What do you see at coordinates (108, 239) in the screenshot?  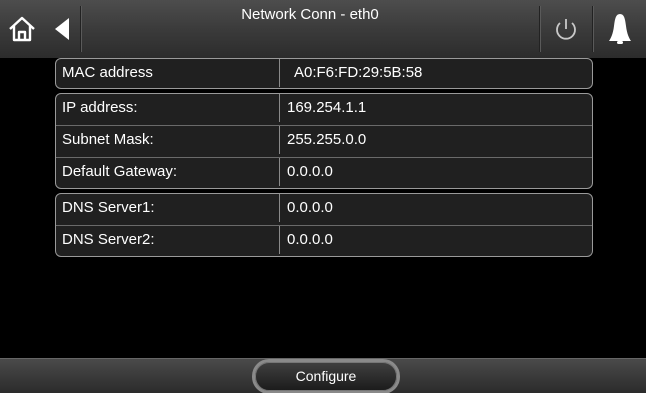 I see `dns-server2-label: DNS Server2:` at bounding box center [108, 239].